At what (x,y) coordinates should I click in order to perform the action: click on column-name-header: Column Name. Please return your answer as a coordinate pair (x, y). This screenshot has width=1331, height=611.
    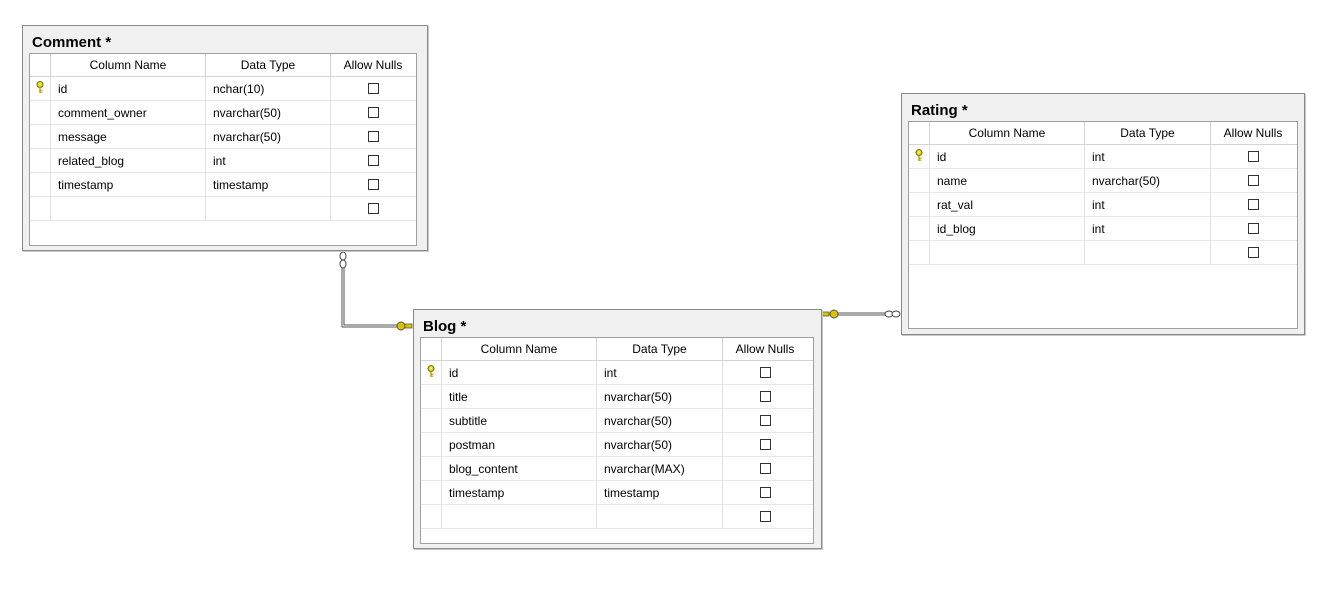
    Looking at the image, I should click on (1007, 133).